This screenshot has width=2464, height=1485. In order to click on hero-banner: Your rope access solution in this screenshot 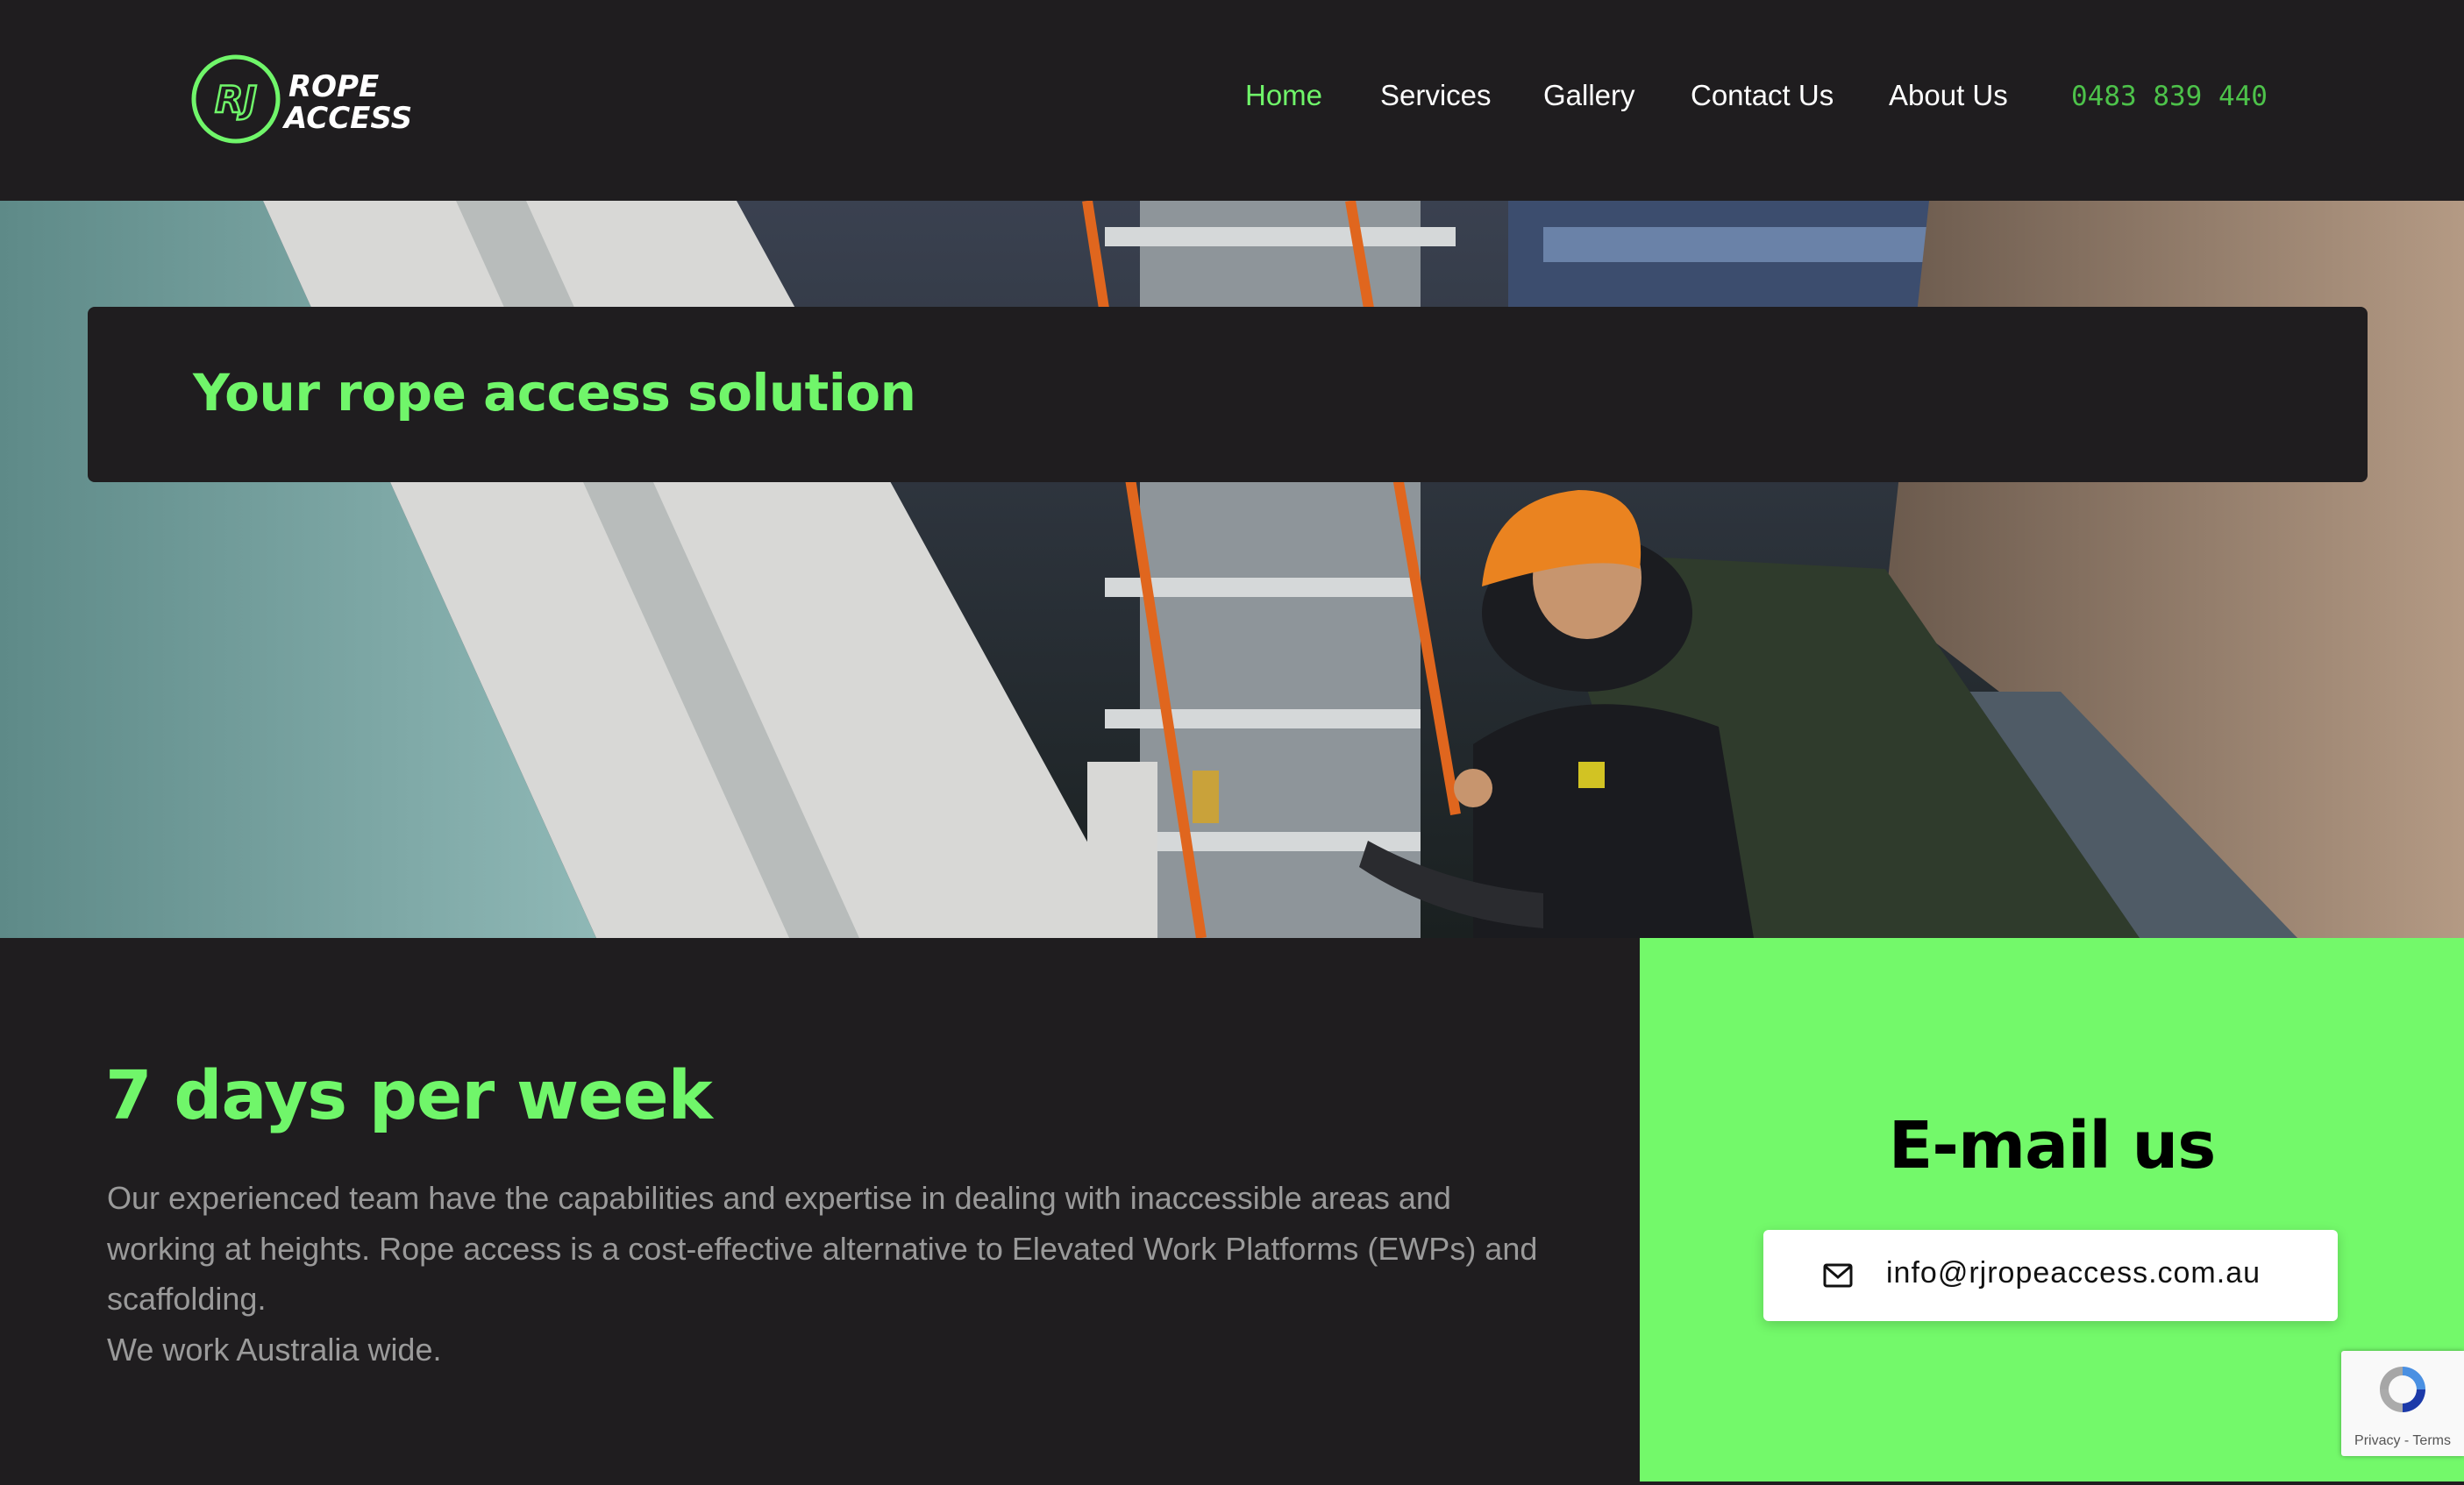, I will do `click(1228, 394)`.